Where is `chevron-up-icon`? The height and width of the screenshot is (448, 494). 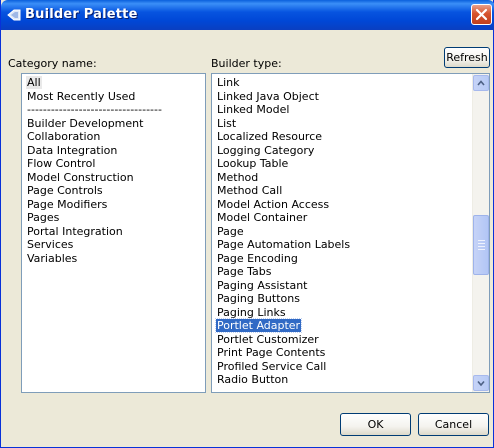
chevron-up-icon is located at coordinates (481, 83).